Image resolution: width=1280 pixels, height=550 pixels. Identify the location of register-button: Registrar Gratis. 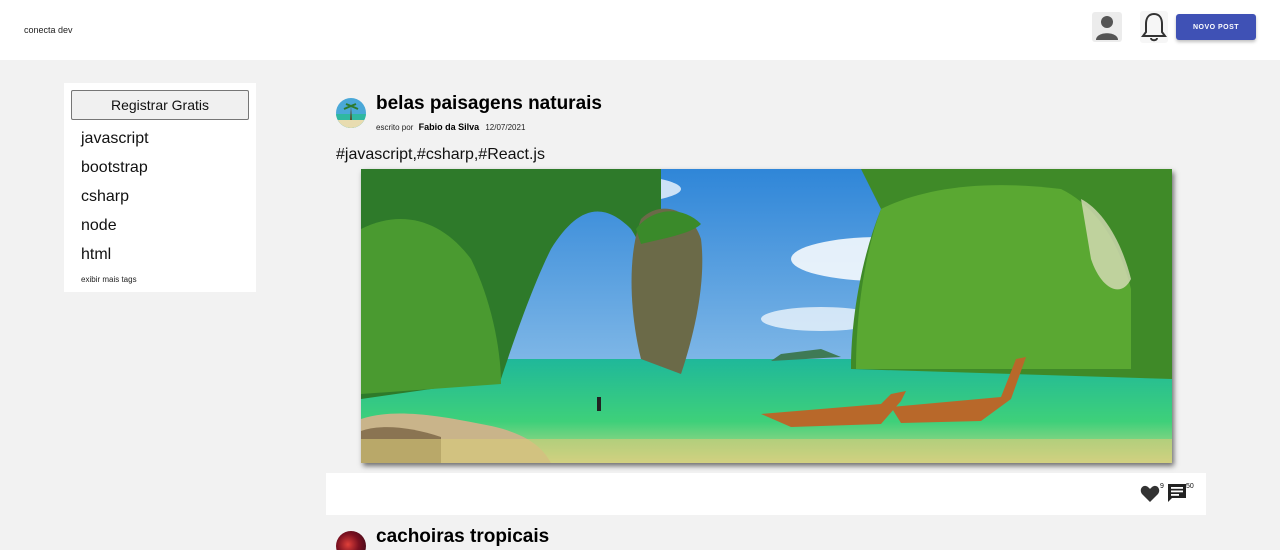
(160, 105).